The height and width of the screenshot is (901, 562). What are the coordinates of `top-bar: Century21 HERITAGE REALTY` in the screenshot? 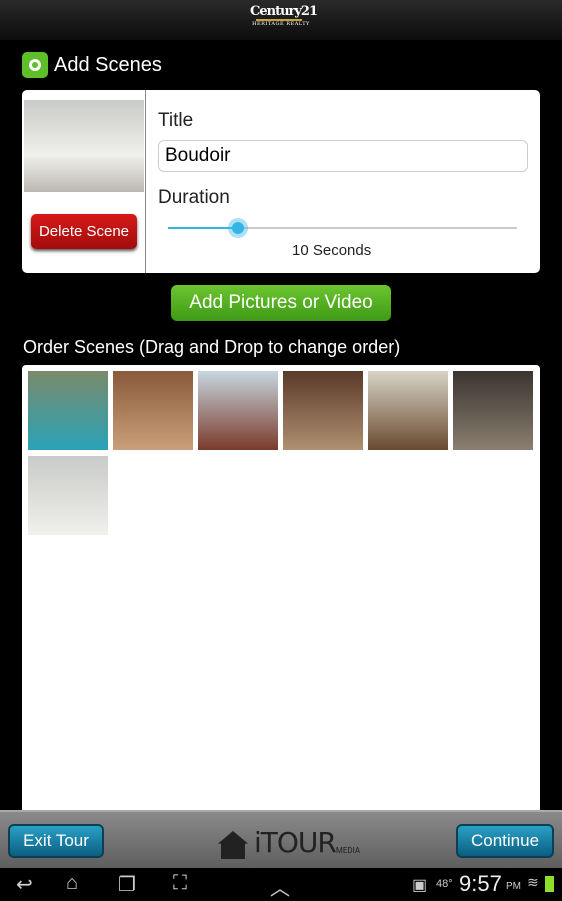 It's located at (281, 20).